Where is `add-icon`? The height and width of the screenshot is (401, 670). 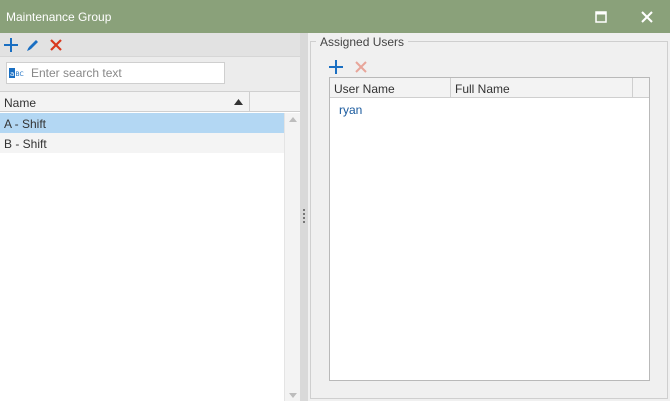
add-icon is located at coordinates (11, 45).